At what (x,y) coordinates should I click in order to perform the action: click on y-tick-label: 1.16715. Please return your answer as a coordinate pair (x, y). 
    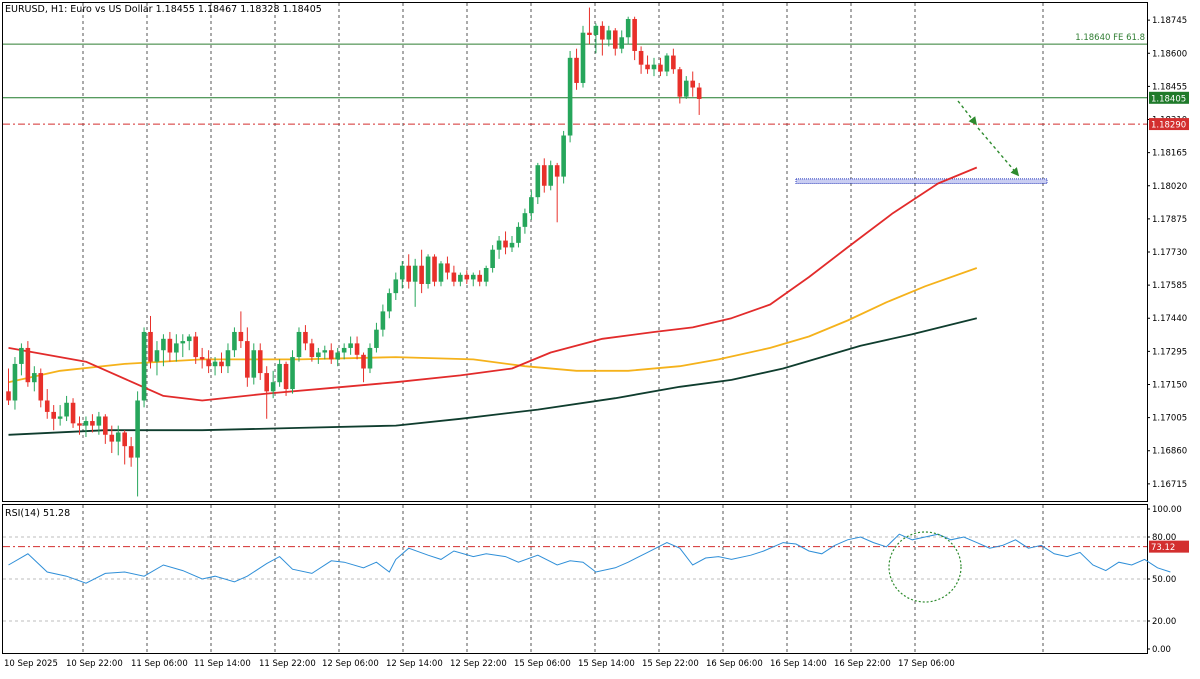
    Looking at the image, I should click on (1169, 485).